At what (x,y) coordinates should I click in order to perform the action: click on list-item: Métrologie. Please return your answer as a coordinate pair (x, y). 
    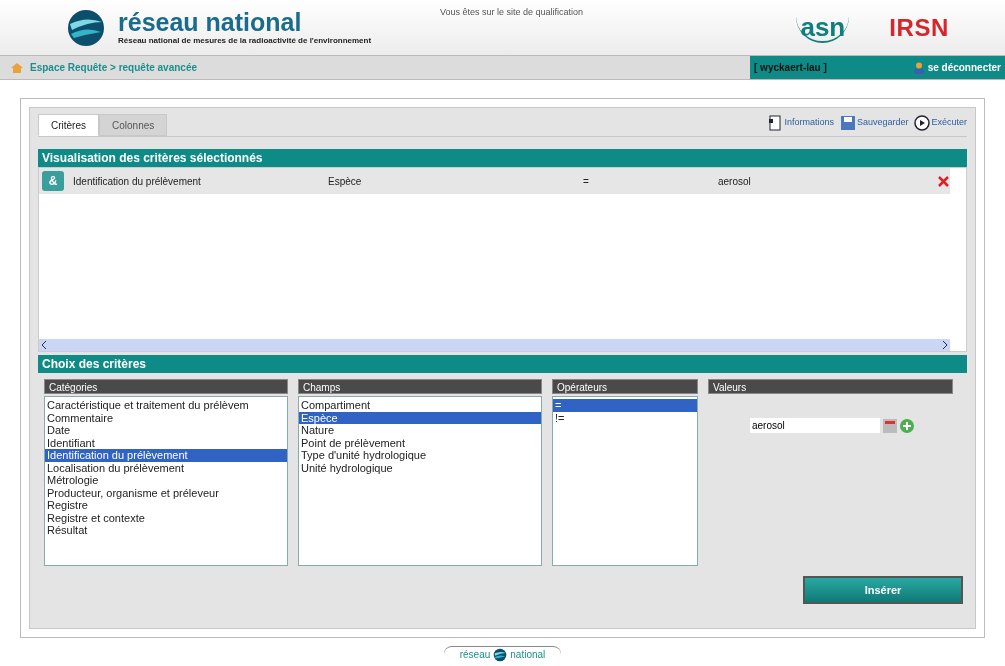
    Looking at the image, I should click on (166, 480).